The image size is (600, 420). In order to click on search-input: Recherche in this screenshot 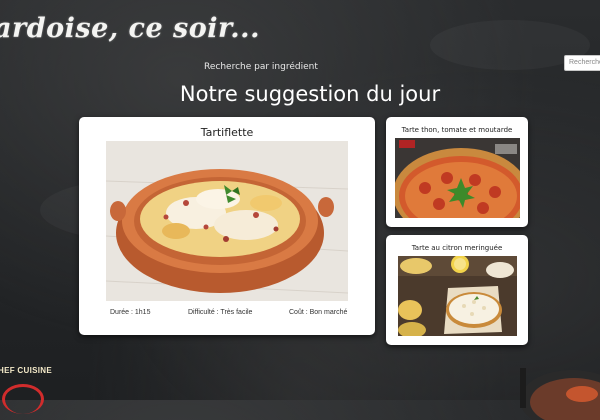, I will do `click(582, 63)`.